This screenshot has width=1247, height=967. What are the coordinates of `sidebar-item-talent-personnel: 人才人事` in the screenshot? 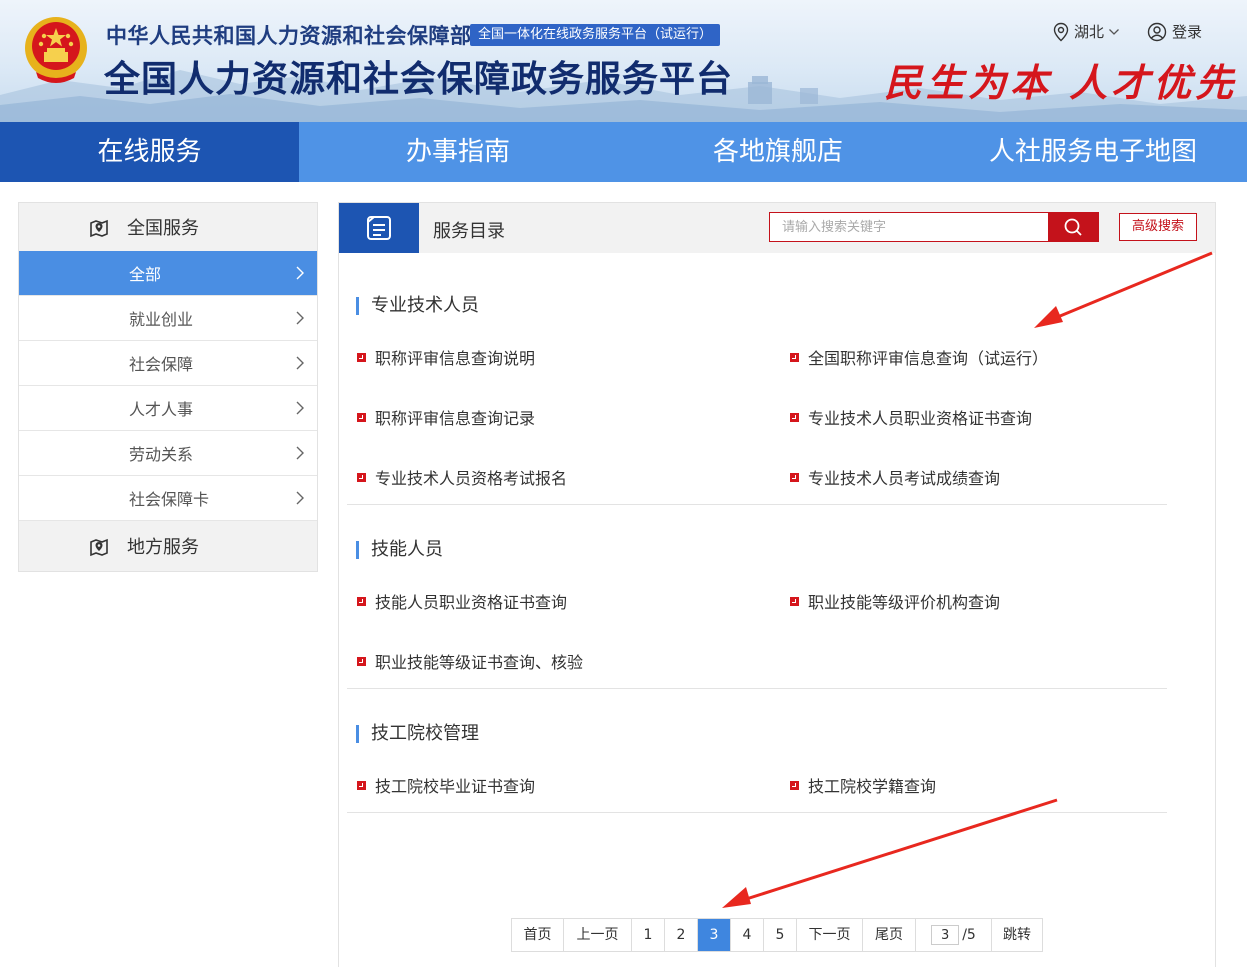 It's located at (168, 408).